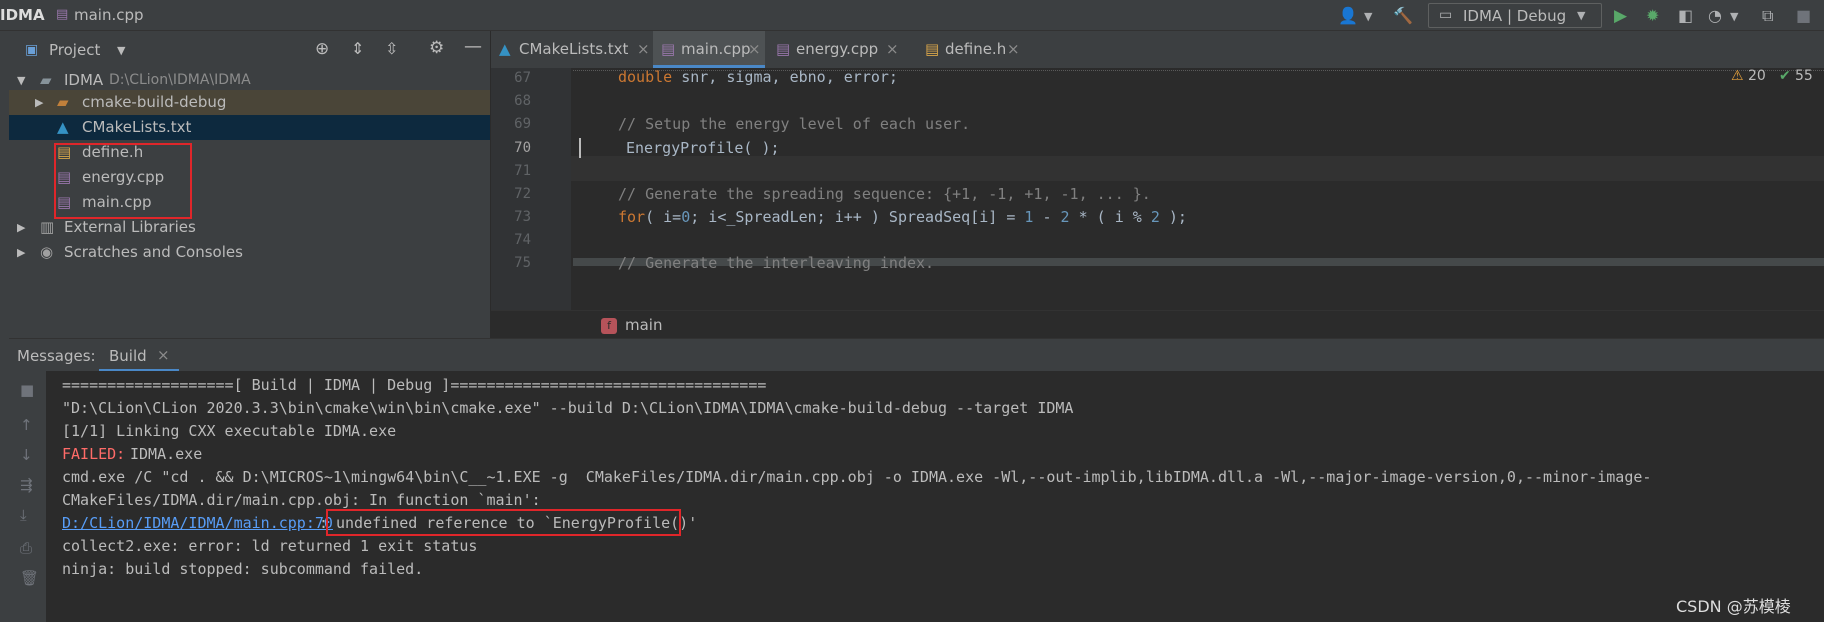 This screenshot has width=1824, height=622. What do you see at coordinates (357, 48) in the screenshot?
I see `expand-all-icon: ⇕` at bounding box center [357, 48].